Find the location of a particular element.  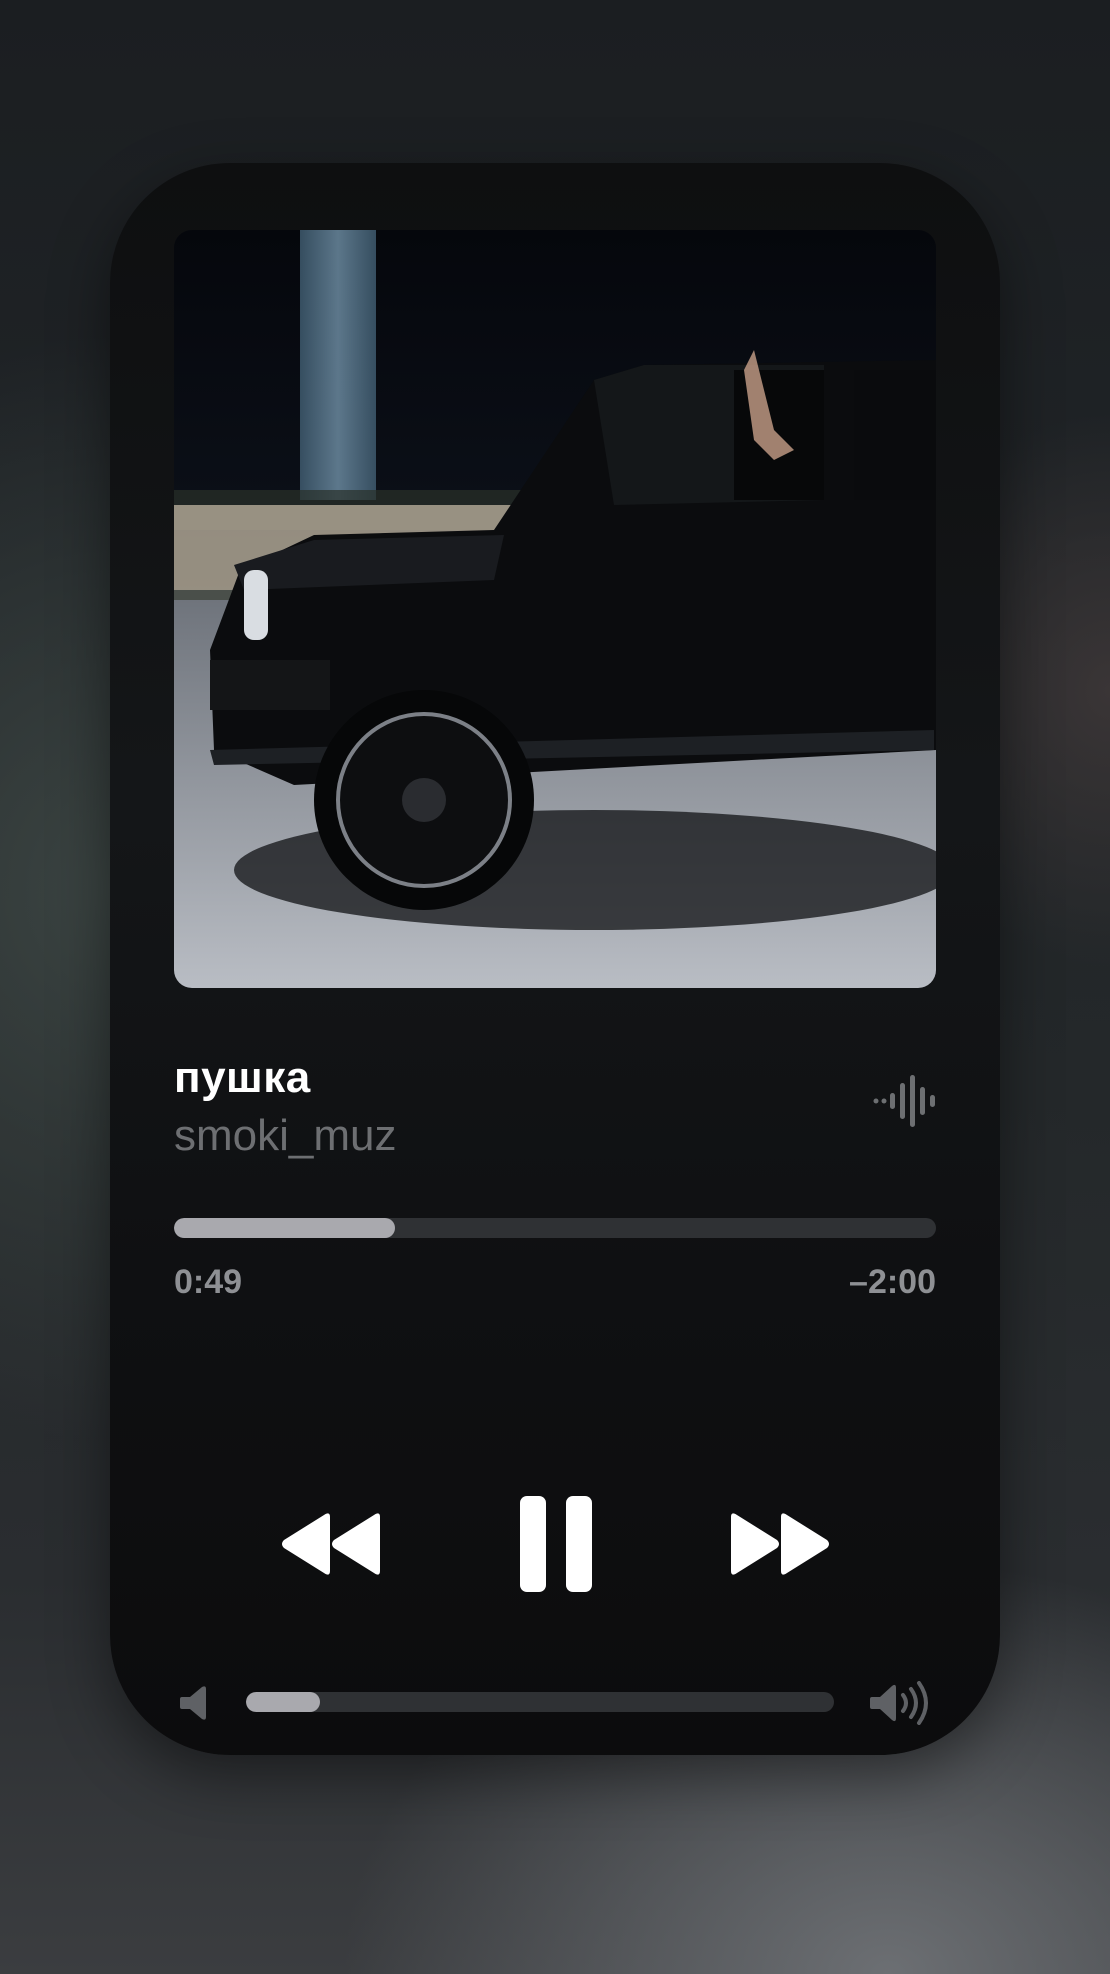

volume-slider-fill is located at coordinates (283, 1702).